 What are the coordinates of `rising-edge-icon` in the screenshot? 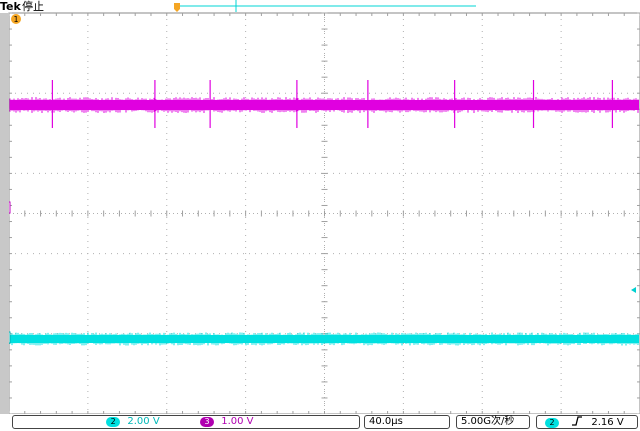 It's located at (577, 423).